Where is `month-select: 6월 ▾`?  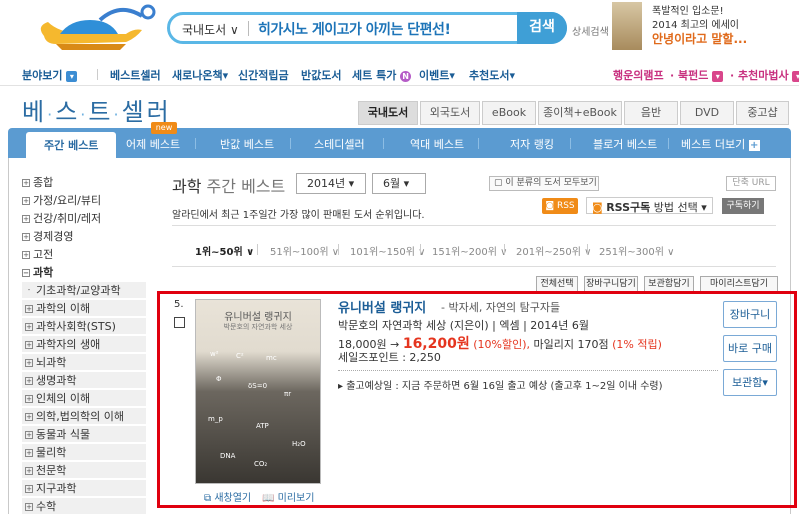
month-select: 6월 ▾ is located at coordinates (399, 183).